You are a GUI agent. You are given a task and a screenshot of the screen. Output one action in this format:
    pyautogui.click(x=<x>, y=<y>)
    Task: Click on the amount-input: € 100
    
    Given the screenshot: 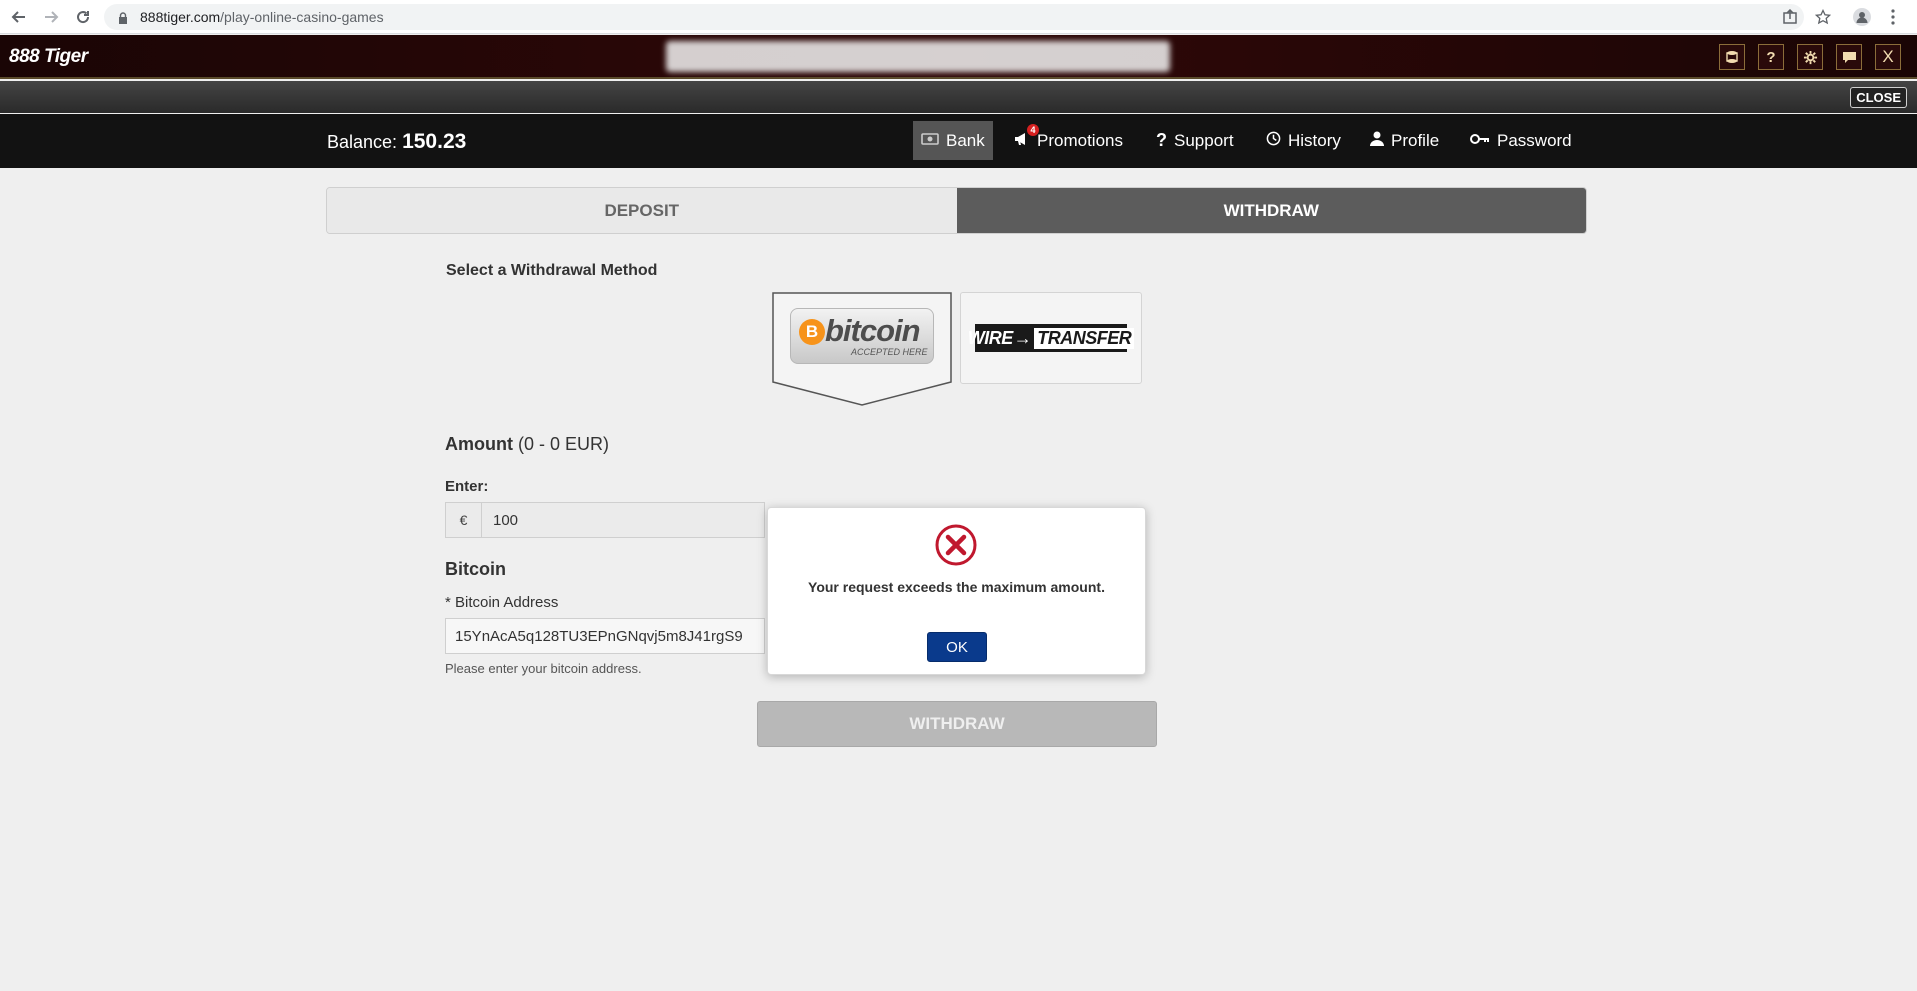 What is the action you would take?
    pyautogui.click(x=605, y=520)
    